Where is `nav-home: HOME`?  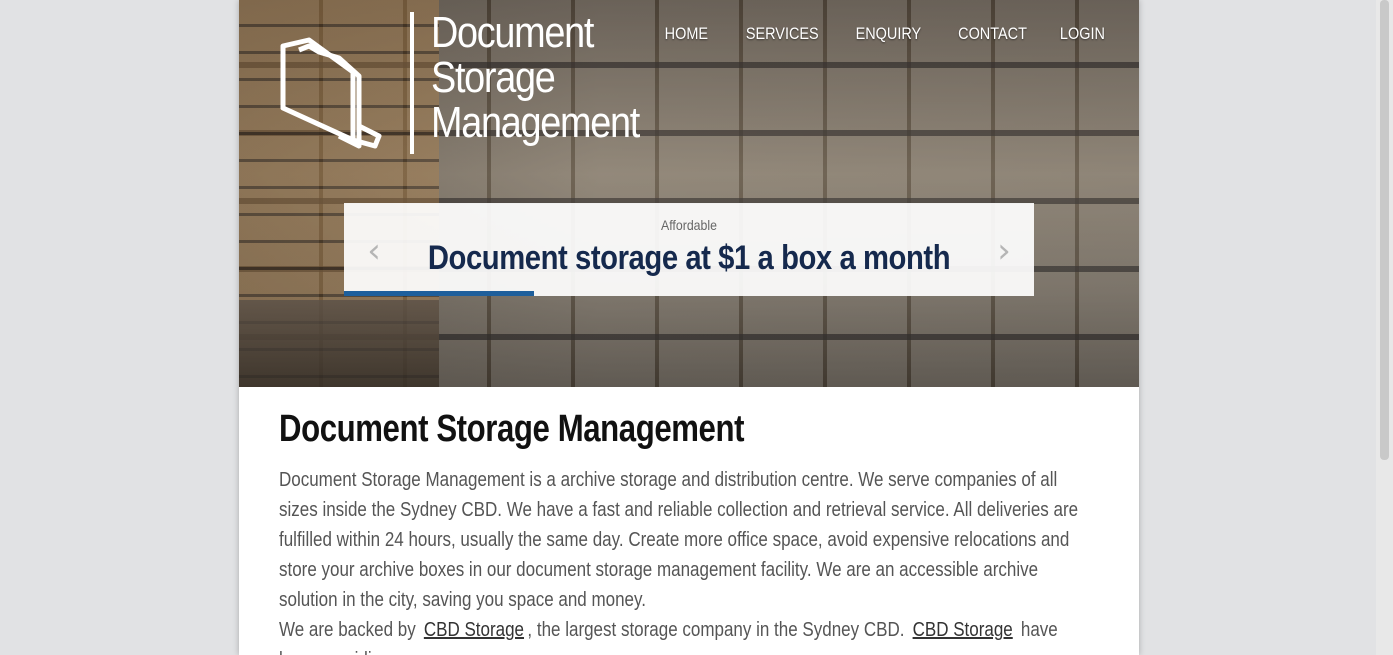
nav-home: HOME is located at coordinates (686, 34).